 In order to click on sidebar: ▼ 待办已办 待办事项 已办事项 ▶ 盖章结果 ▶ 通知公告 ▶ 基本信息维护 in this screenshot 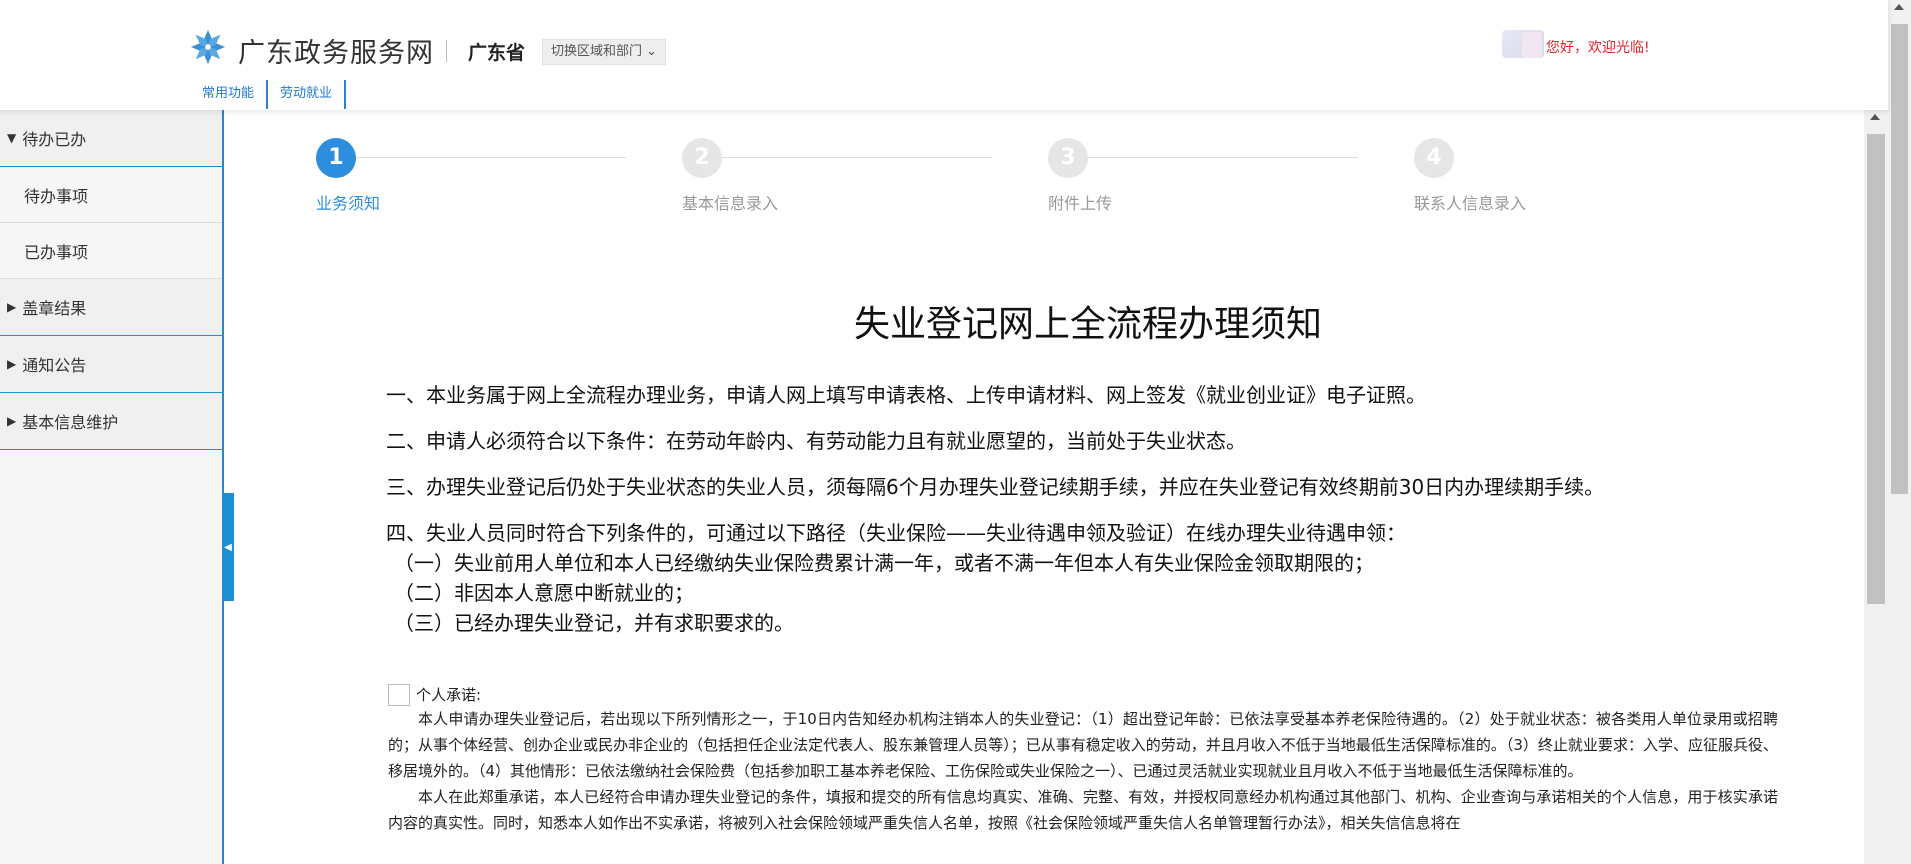, I will do `click(111, 487)`.